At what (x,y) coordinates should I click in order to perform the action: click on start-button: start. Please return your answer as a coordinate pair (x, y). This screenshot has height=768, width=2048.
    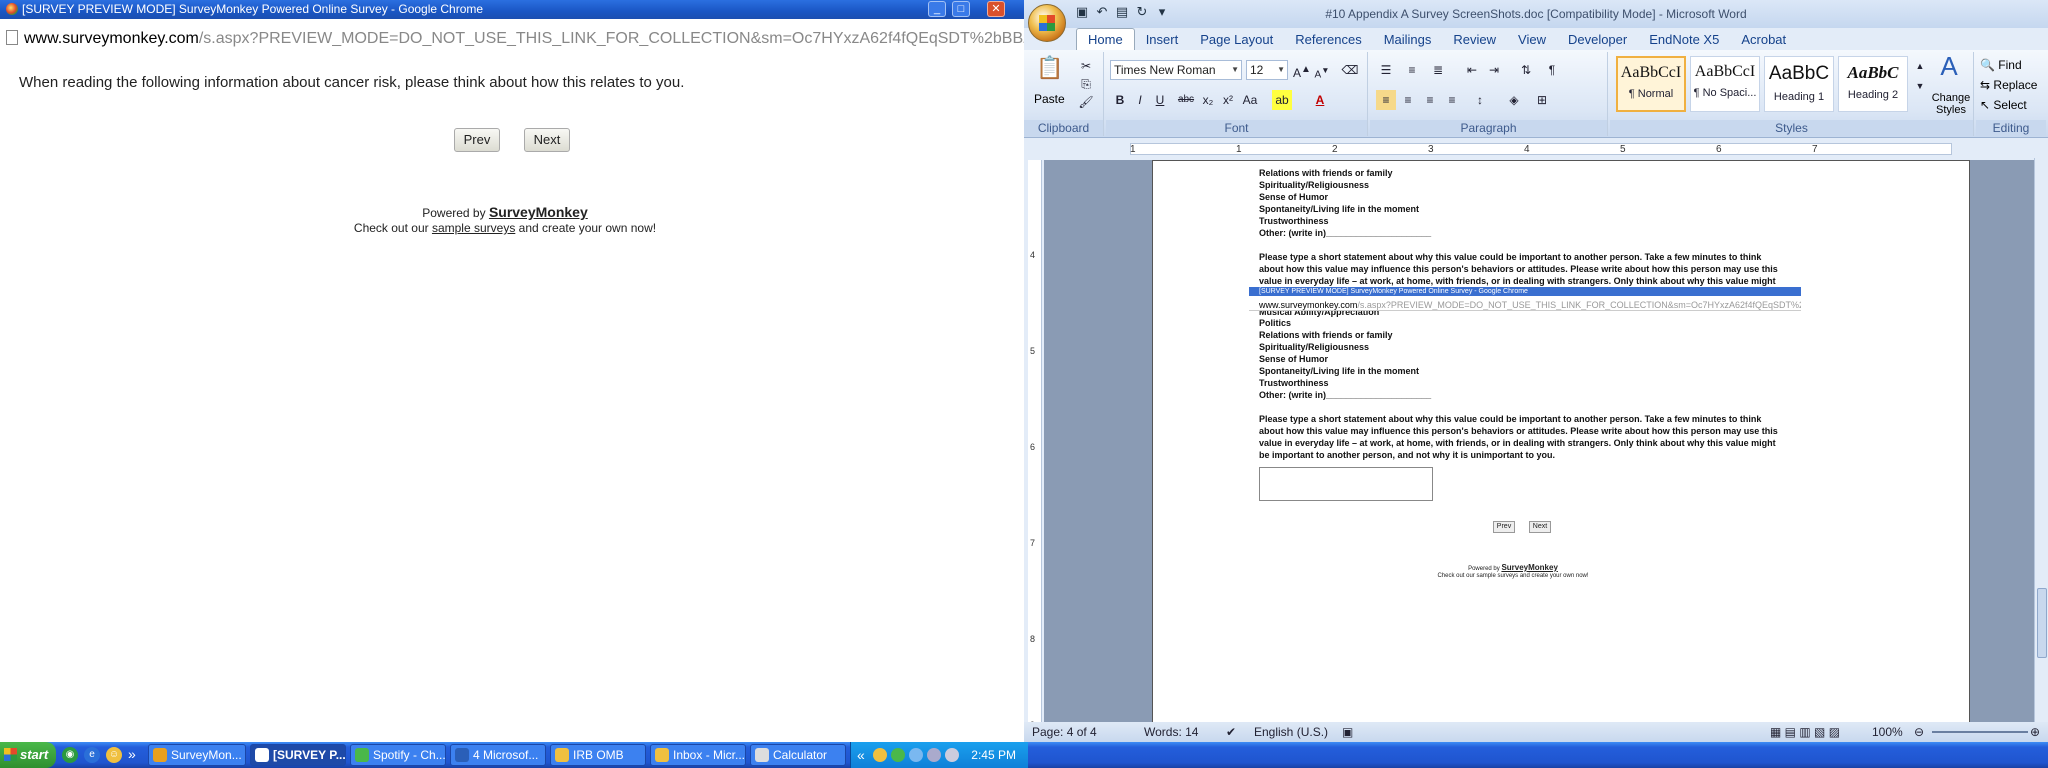
    Looking at the image, I should click on (28, 755).